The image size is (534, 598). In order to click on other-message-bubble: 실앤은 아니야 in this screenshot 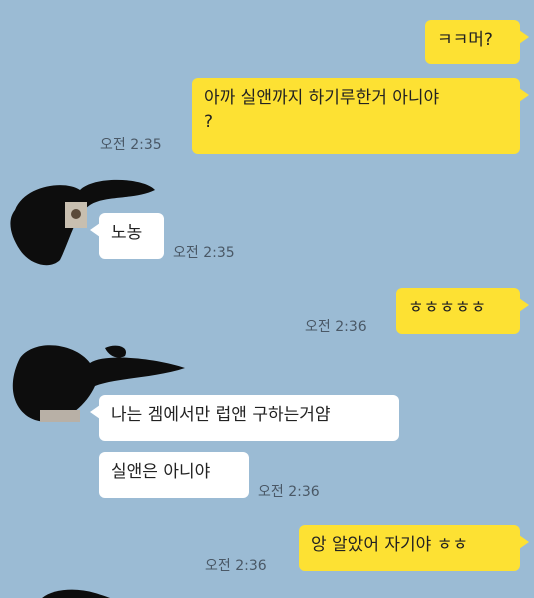, I will do `click(174, 475)`.